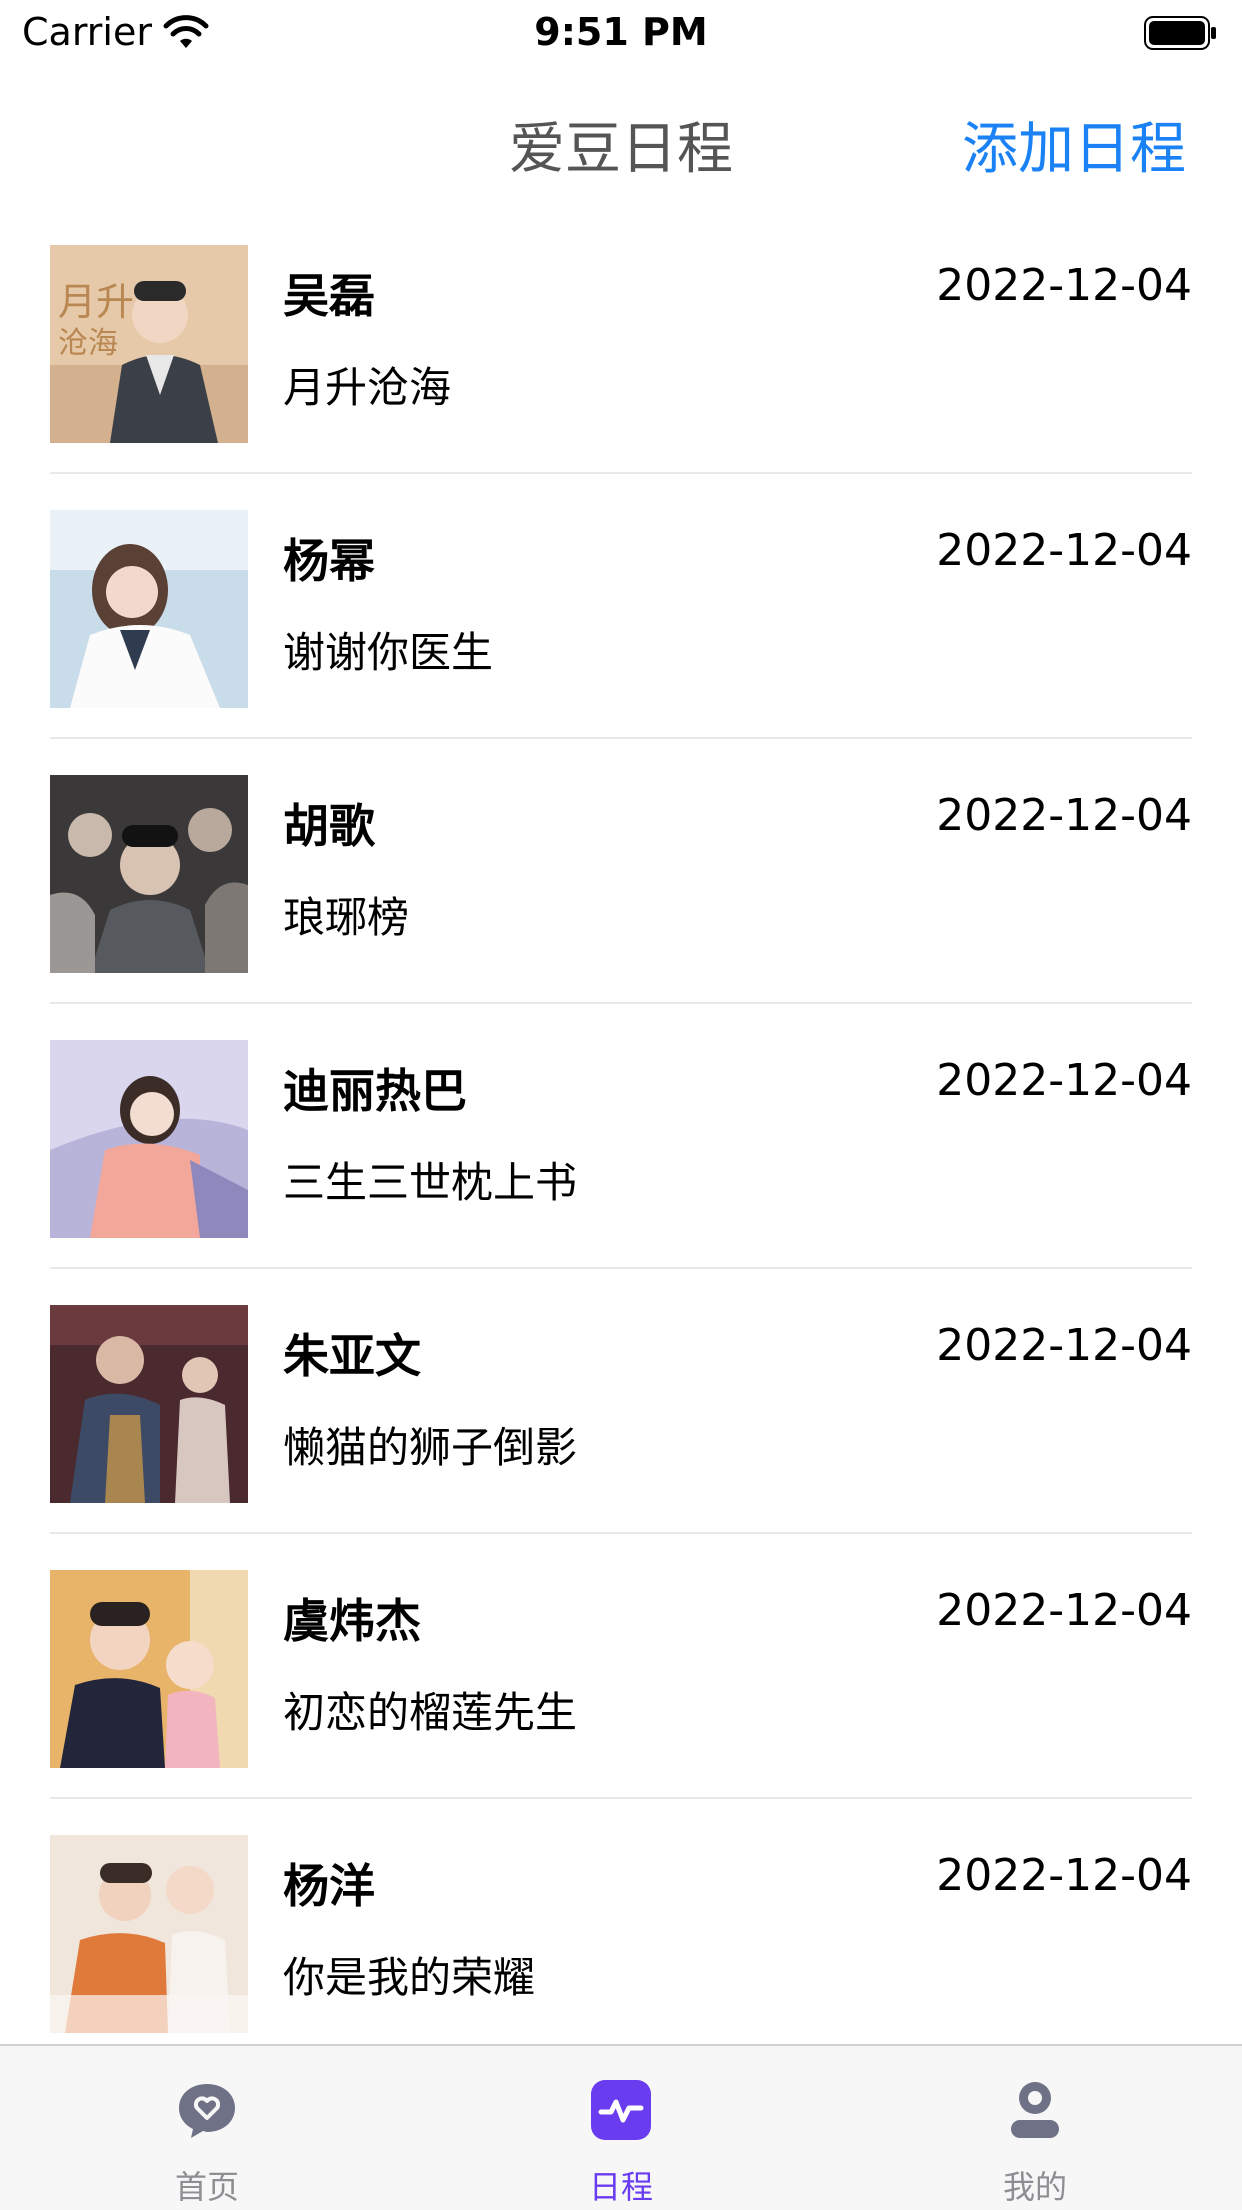  Describe the element at coordinates (621, 341) in the screenshot. I see `list-item: 月升 沧海 吴磊 2022-12-04 月升沧海` at that location.